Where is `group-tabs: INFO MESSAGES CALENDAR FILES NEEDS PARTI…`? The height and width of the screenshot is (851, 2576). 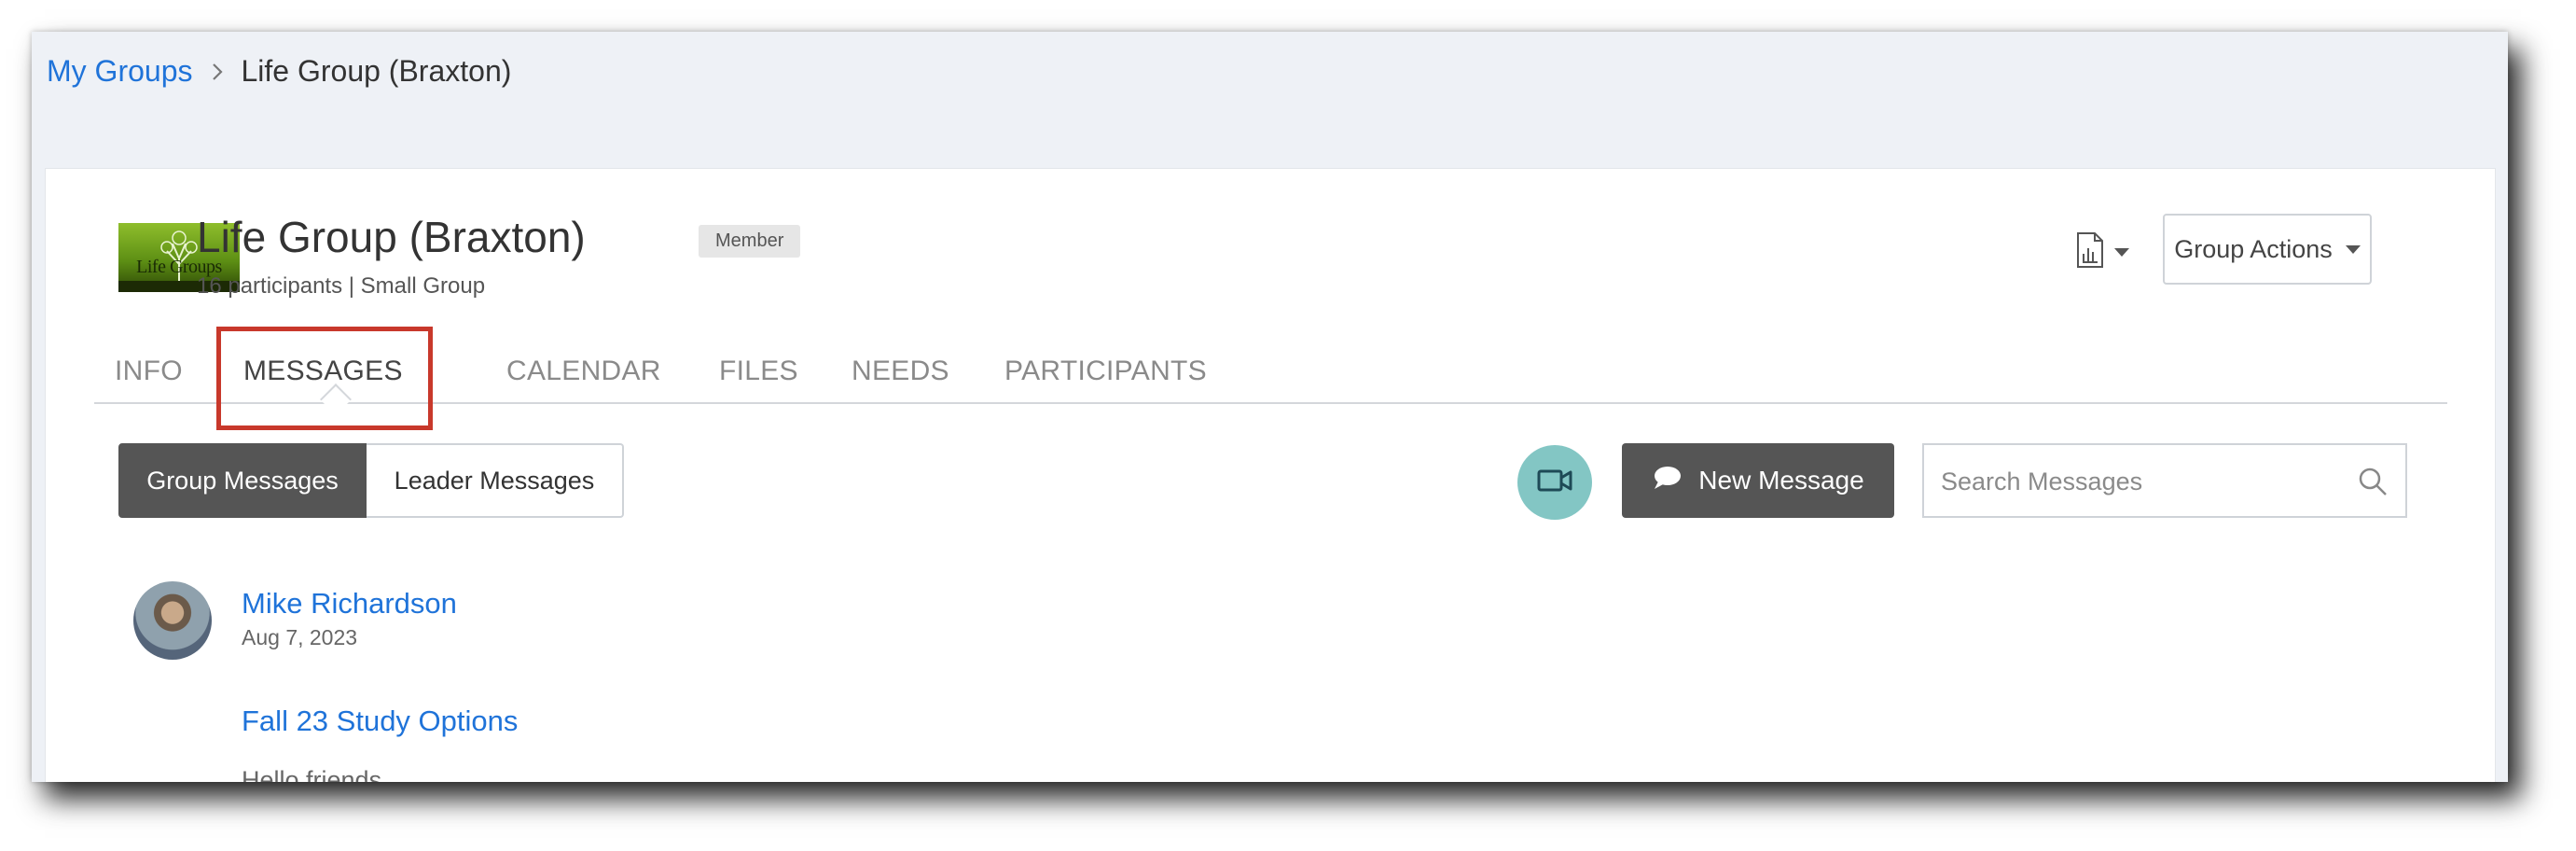 group-tabs: INFO MESSAGES CALENDAR FILES NEEDS PARTI… is located at coordinates (1270, 376).